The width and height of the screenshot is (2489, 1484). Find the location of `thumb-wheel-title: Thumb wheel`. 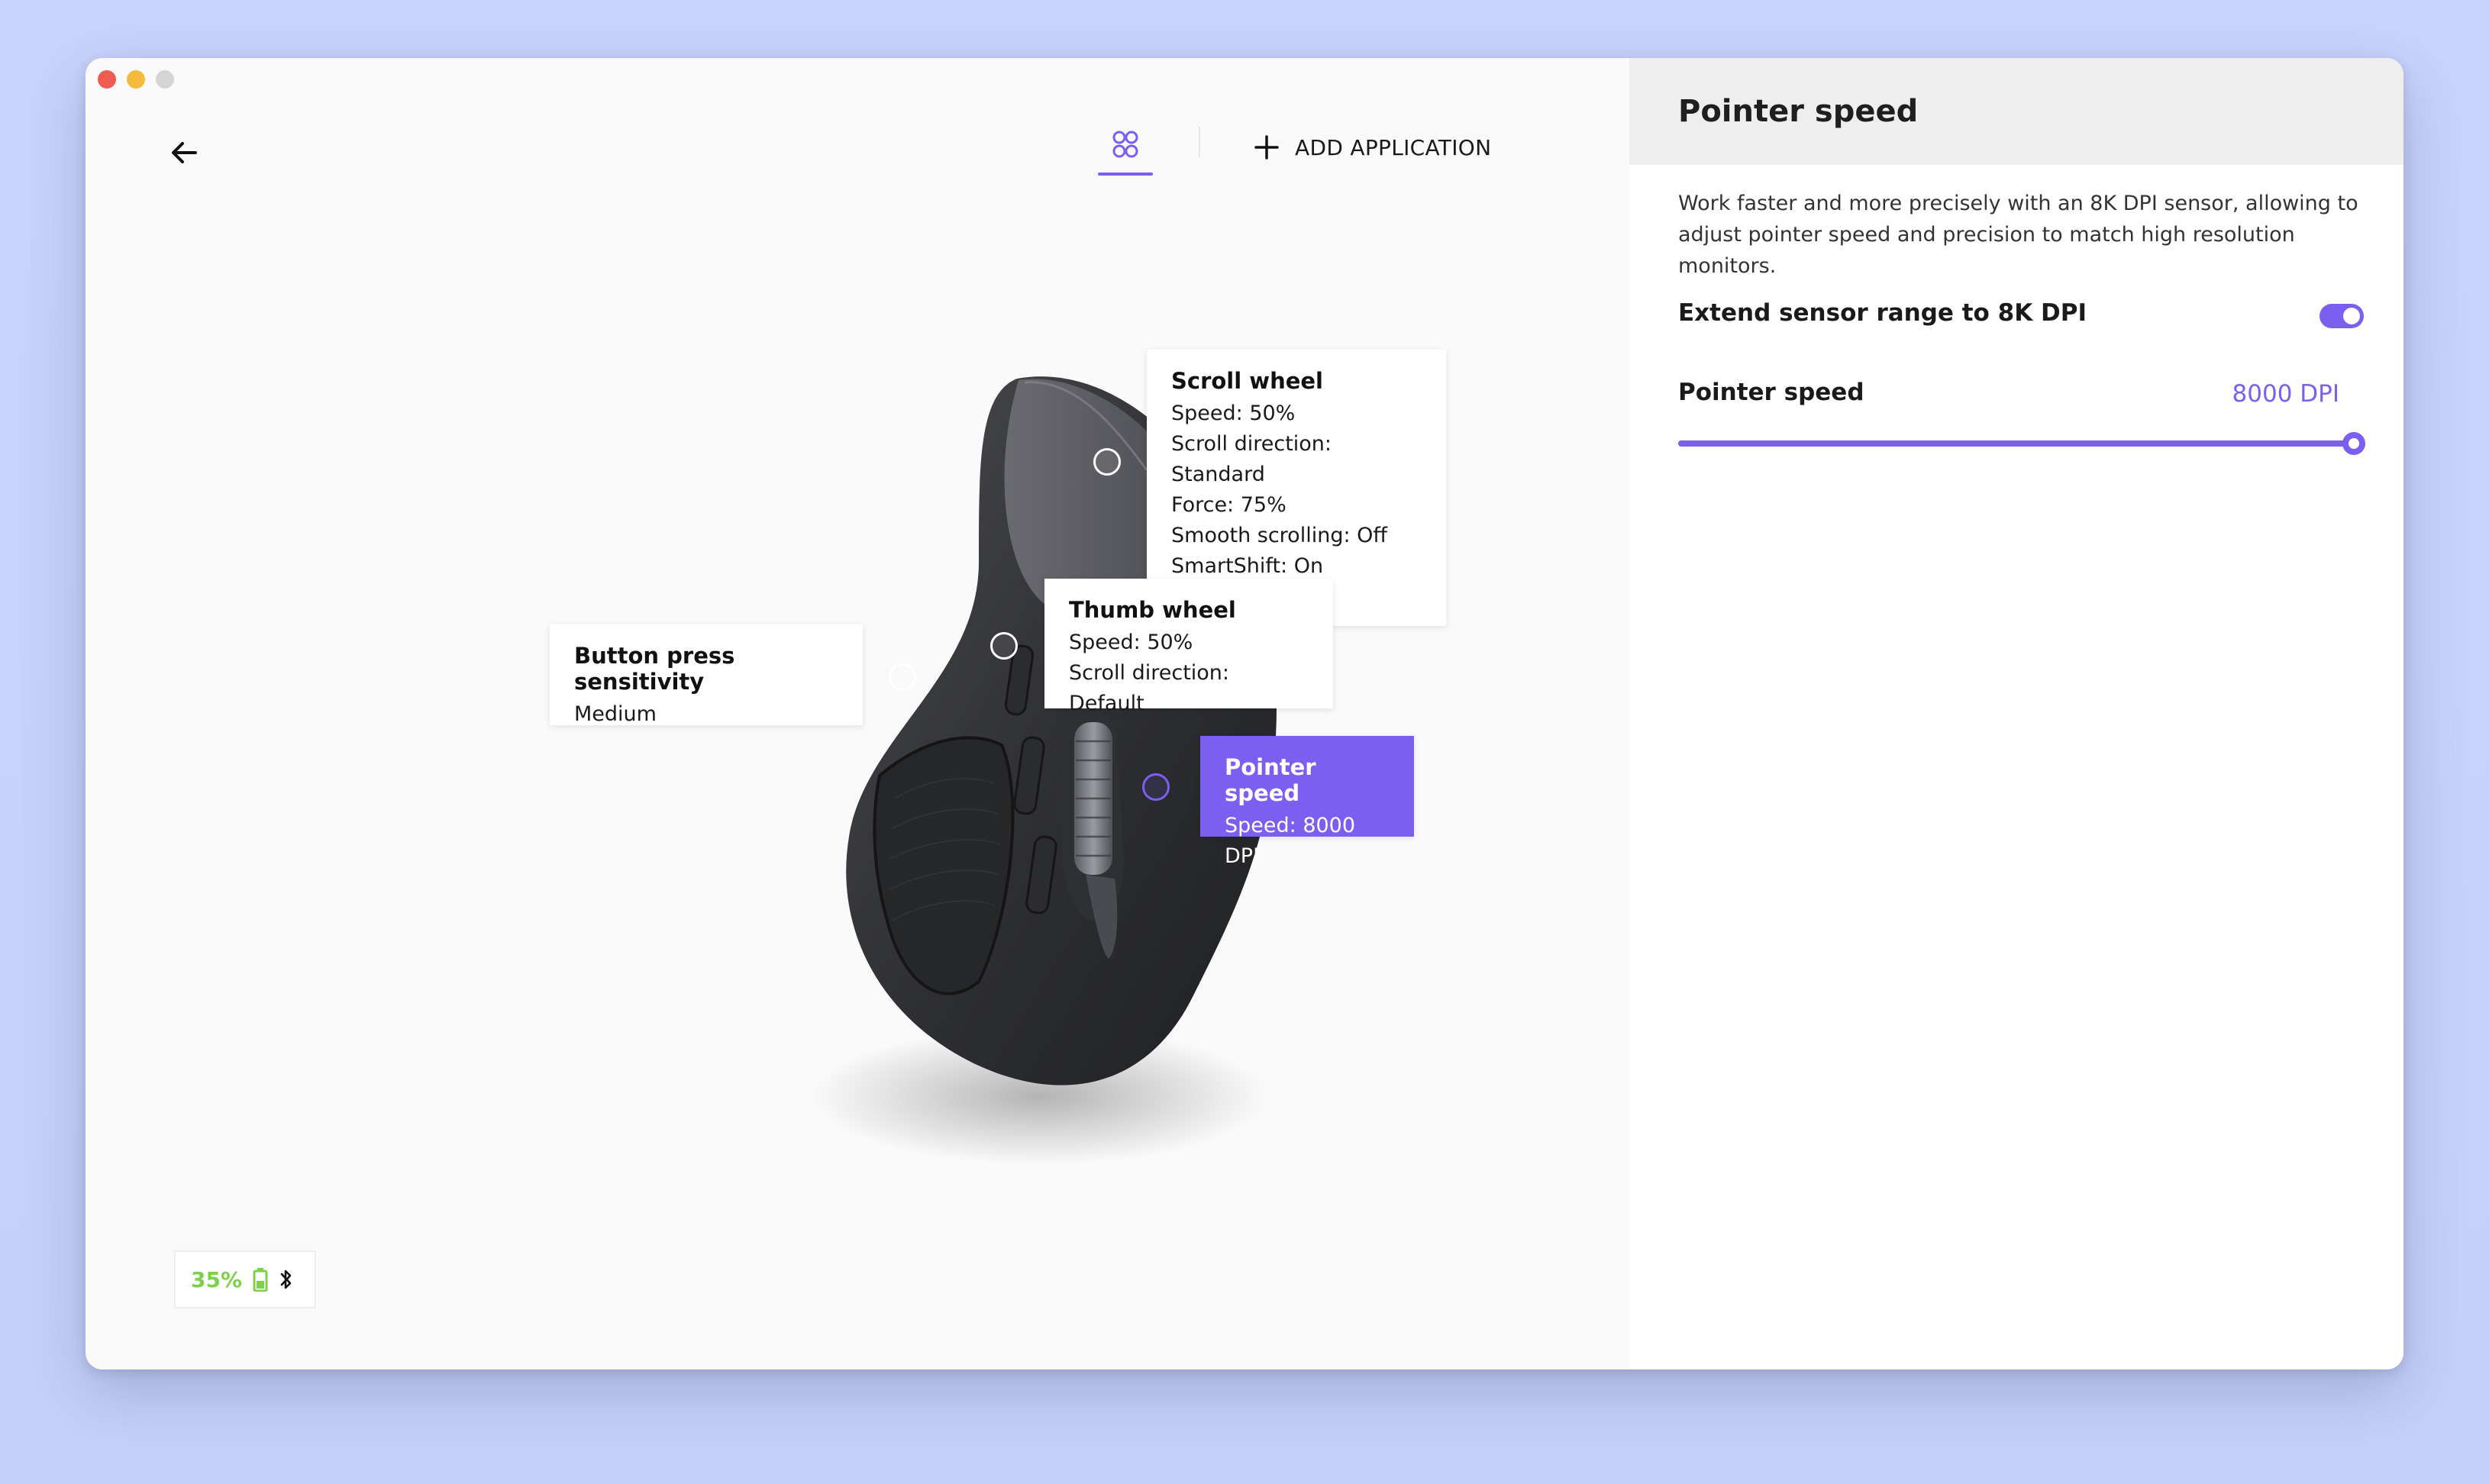

thumb-wheel-title: Thumb wheel is located at coordinates (1152, 610).